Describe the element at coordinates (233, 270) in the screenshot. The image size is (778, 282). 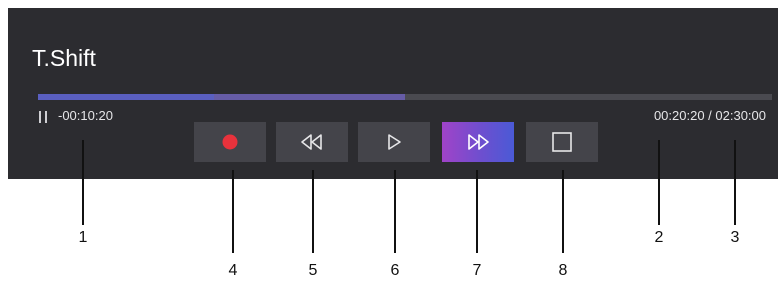
I see `callout-number: 4` at that location.